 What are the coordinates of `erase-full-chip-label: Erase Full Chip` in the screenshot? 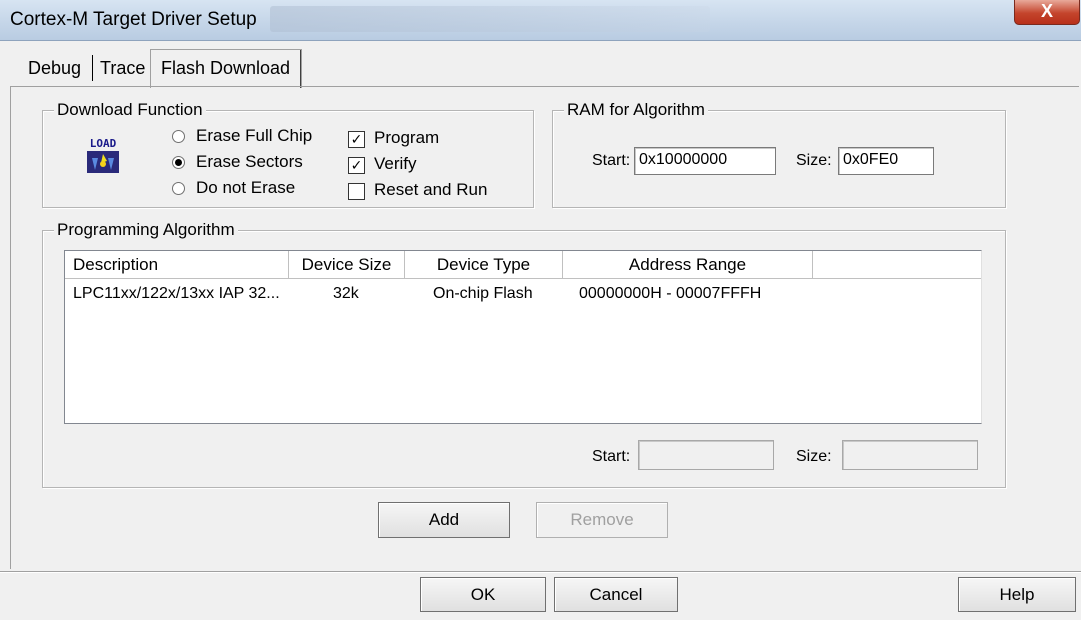 It's located at (254, 135).